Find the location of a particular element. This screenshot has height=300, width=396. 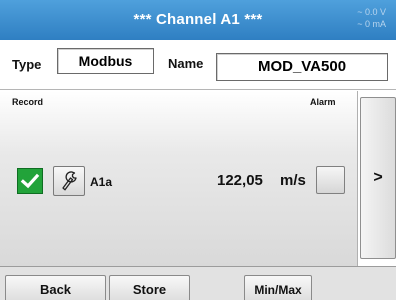

measured-value: 122,05 is located at coordinates (240, 180).